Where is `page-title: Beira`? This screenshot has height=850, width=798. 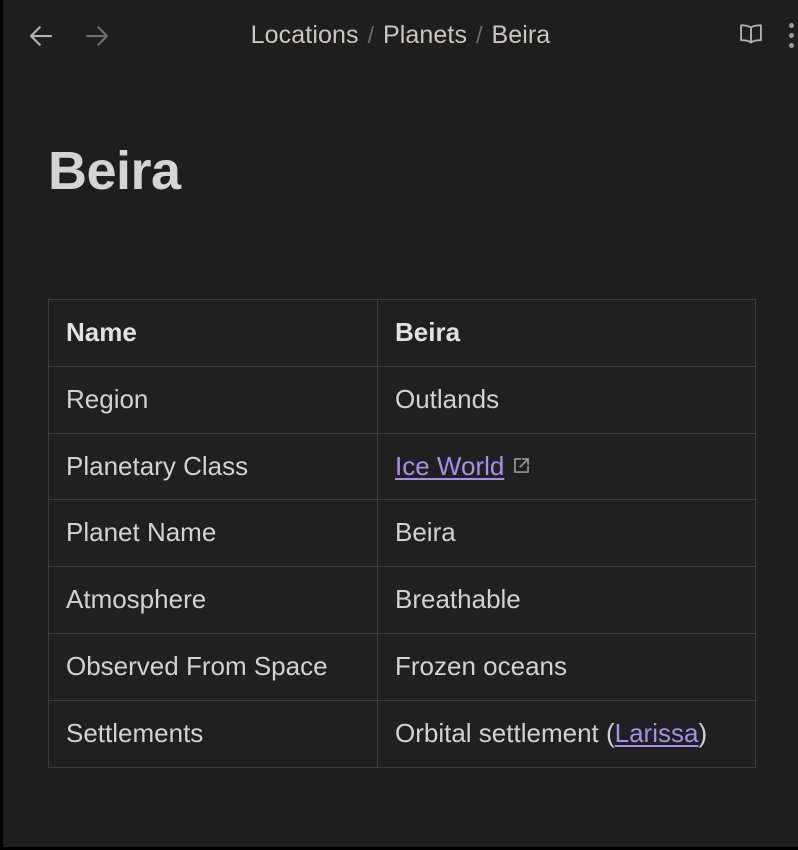 page-title: Beira is located at coordinates (114, 171).